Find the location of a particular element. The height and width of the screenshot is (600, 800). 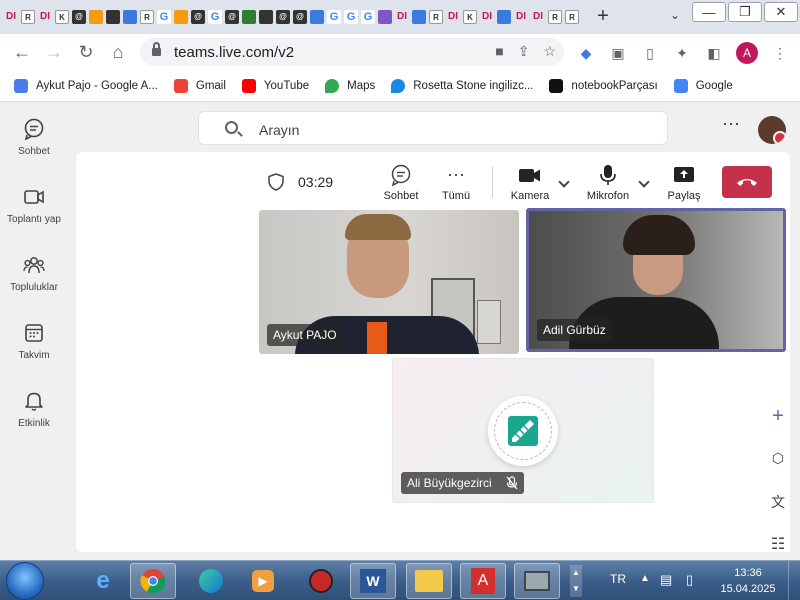

forward-arrow-icon: → is located at coordinates (54, 52).